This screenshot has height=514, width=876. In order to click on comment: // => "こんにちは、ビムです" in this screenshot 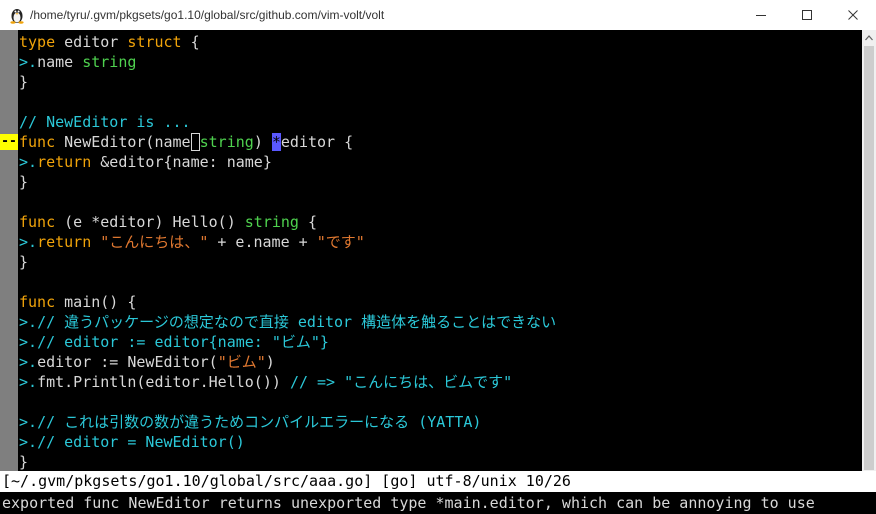, I will do `click(401, 382)`.